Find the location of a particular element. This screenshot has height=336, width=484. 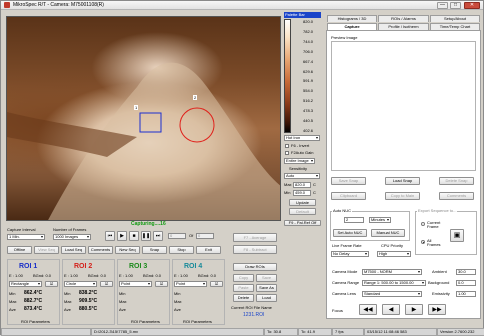

palette-tick-label: 820.0 is located at coordinates (308, 21).